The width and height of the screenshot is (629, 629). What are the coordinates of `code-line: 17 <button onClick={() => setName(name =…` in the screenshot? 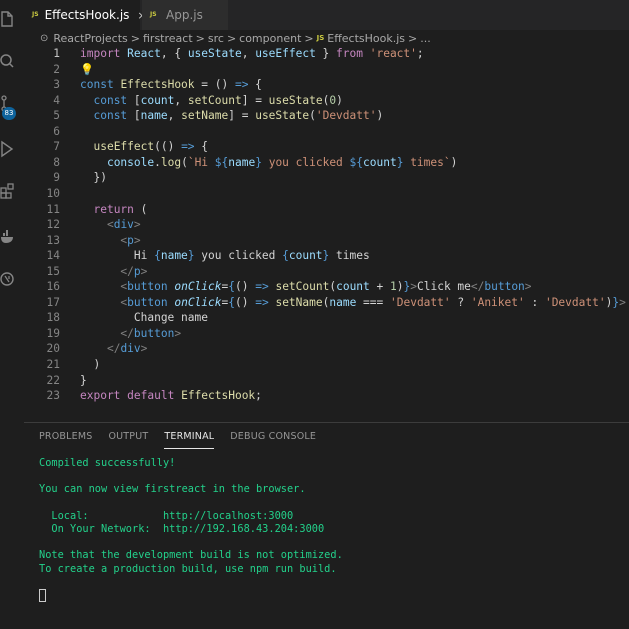 It's located at (326, 303).